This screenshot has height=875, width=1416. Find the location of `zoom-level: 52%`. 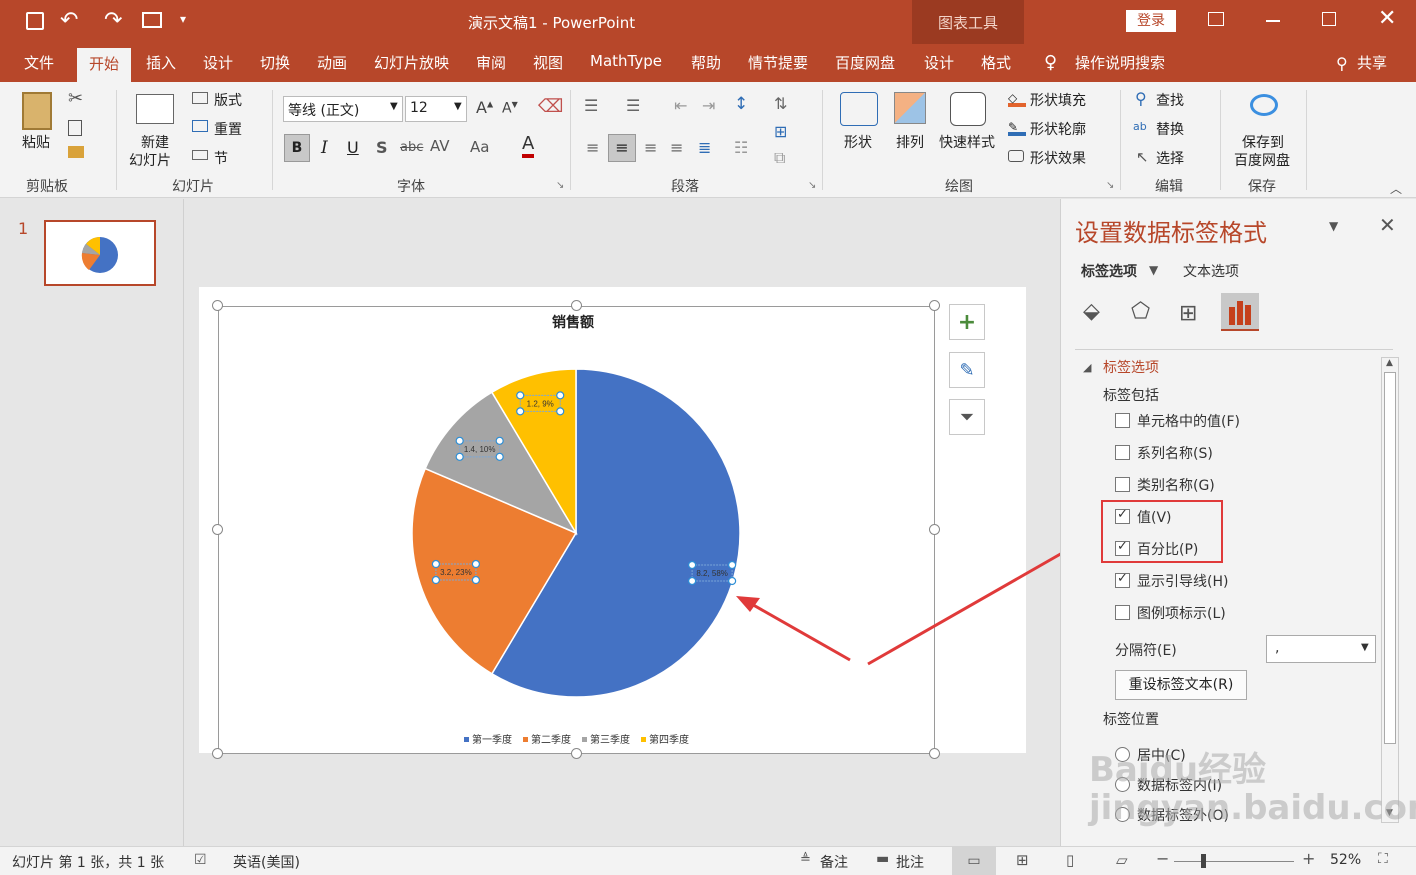

zoom-level: 52% is located at coordinates (1345, 860).